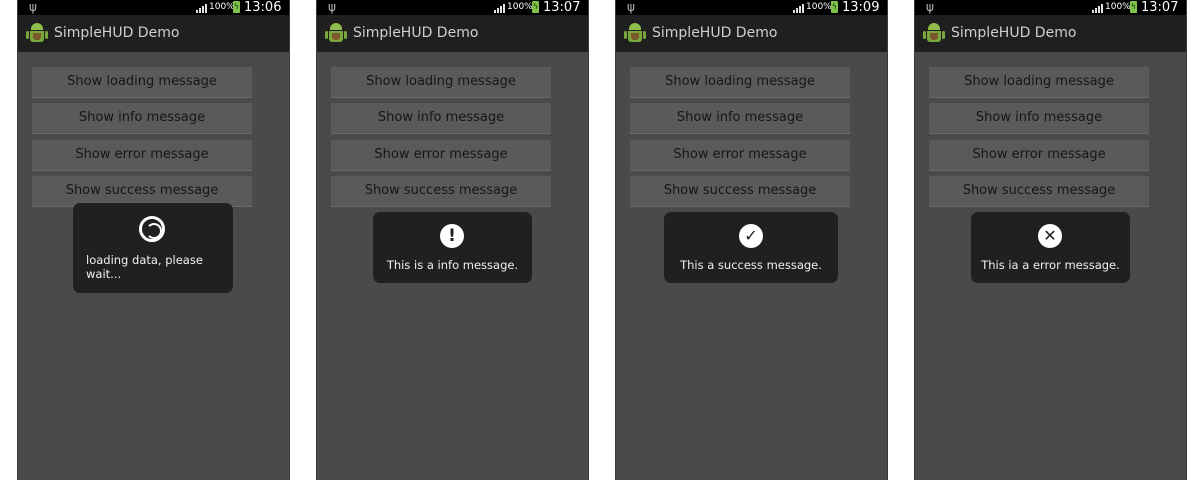  Describe the element at coordinates (751, 7) in the screenshot. I see `status-bar: ψ 100% ϟ 13:09` at that location.